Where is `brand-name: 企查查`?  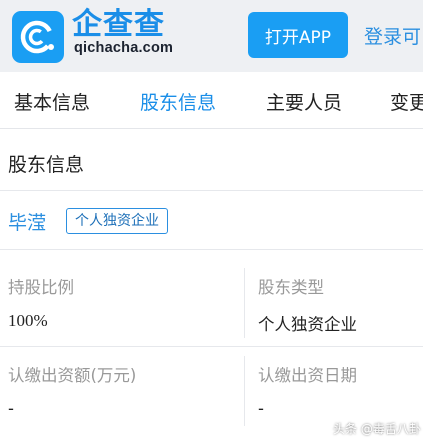 brand-name: 企查查 is located at coordinates (118, 24).